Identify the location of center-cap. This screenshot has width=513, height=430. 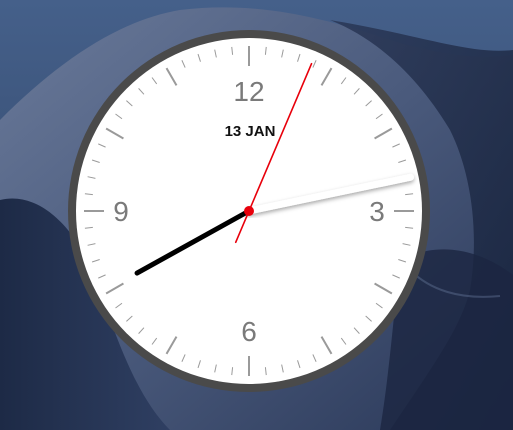
(249, 211).